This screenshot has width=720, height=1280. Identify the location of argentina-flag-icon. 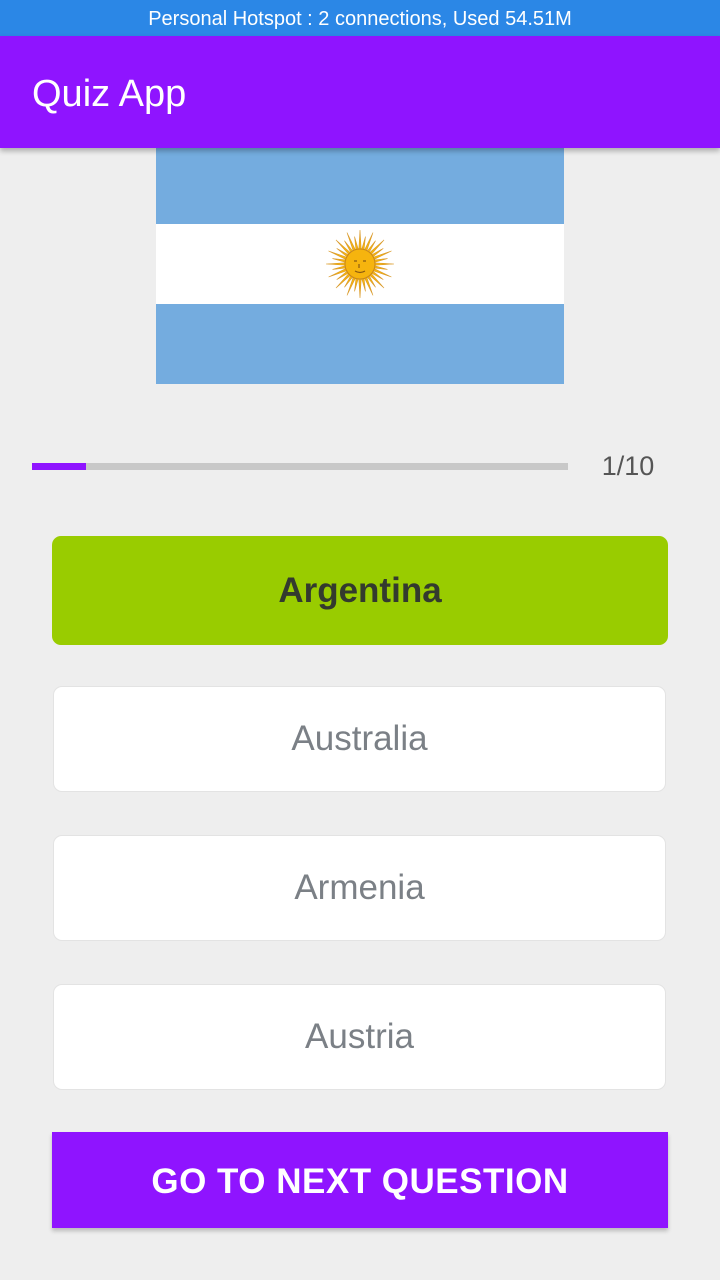
(360, 266).